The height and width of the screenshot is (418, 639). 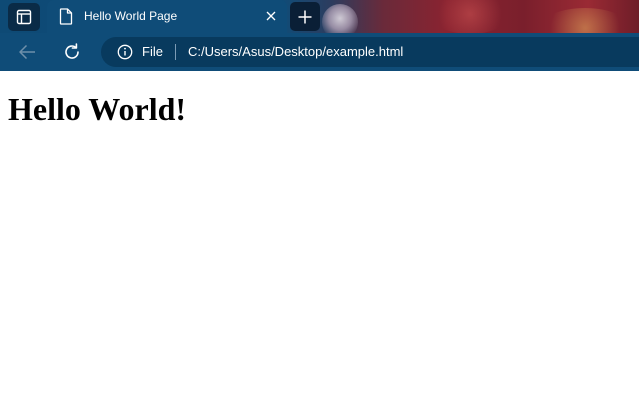 I want to click on tab-actions-button, so click(x=24, y=17).